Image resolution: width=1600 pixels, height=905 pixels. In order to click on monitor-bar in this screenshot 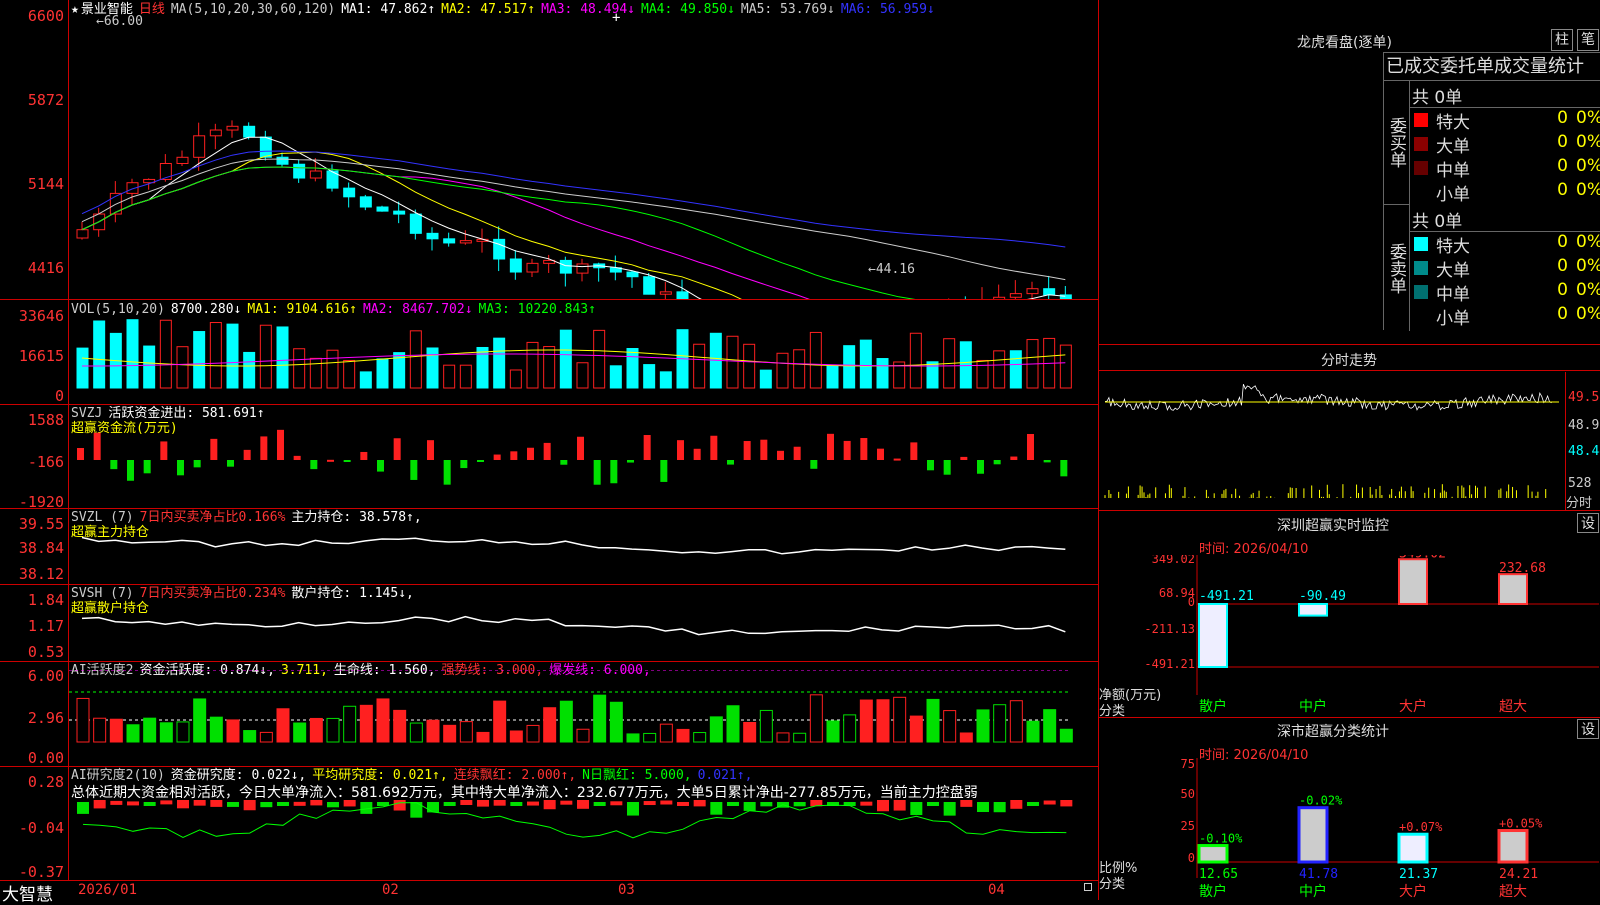, I will do `click(1313, 610)`.